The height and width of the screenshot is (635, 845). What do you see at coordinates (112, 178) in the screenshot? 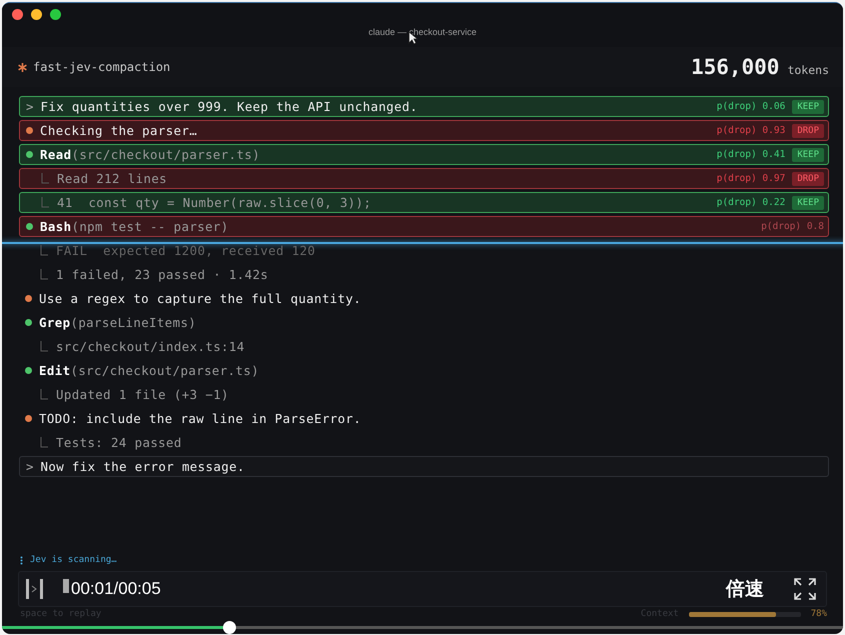
I see `tool-output: Read 212 lines` at bounding box center [112, 178].